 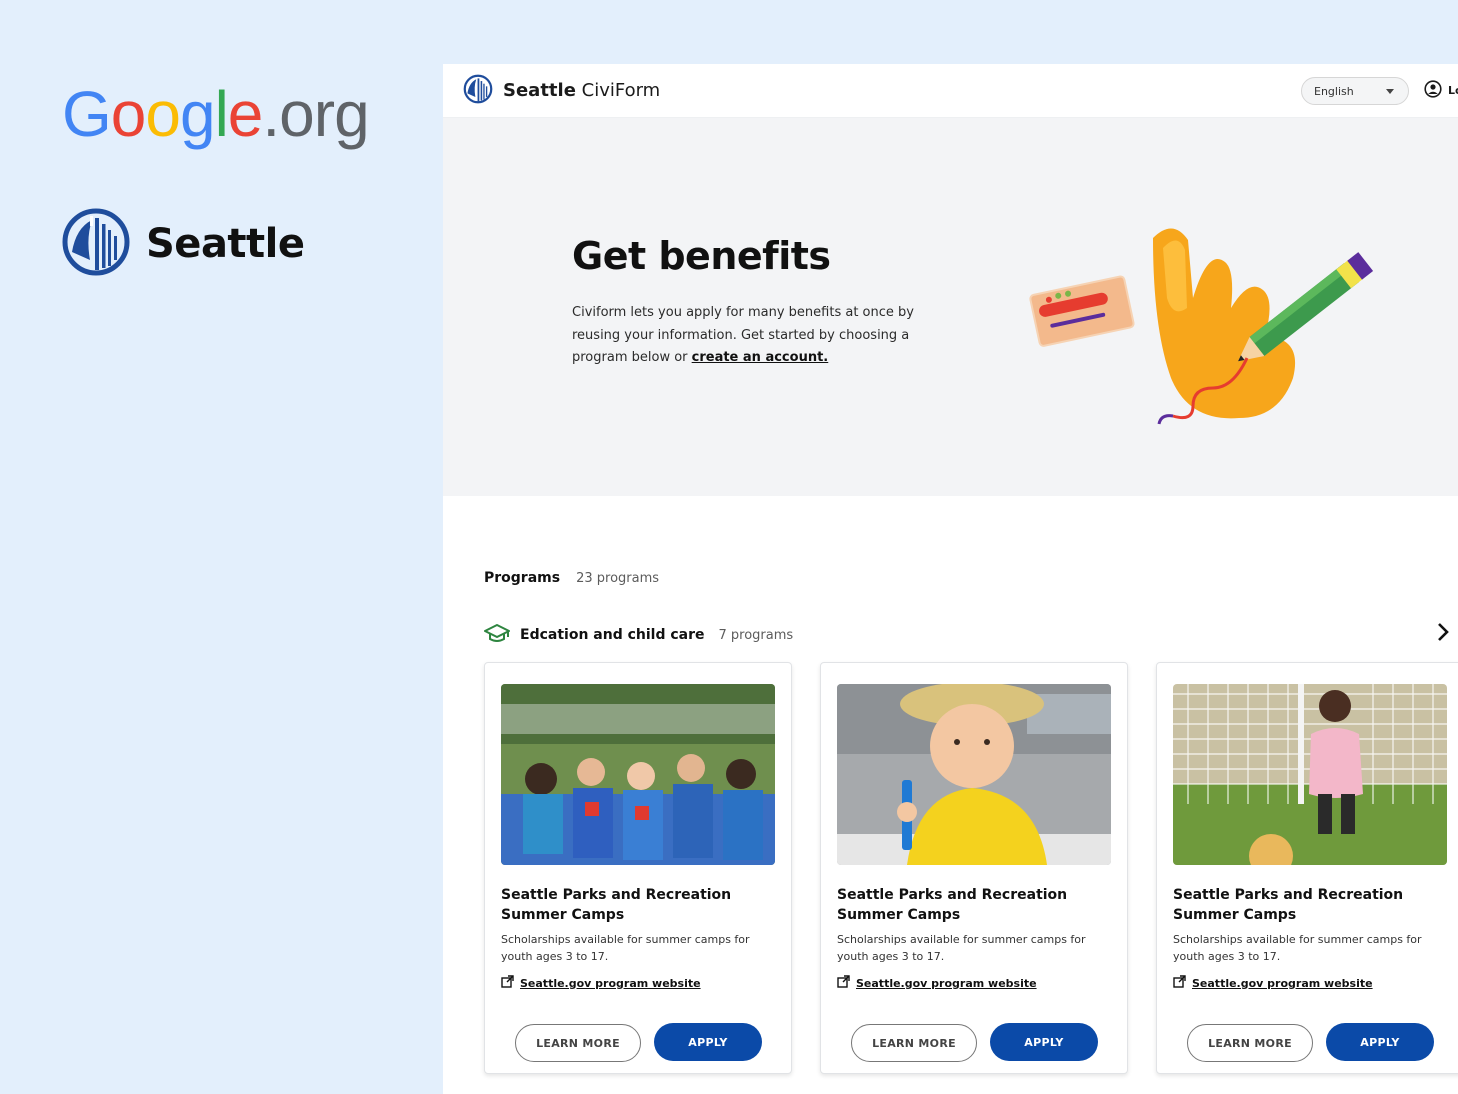 What do you see at coordinates (571, 578) in the screenshot?
I see `programs-header: Programs 23 programs` at bounding box center [571, 578].